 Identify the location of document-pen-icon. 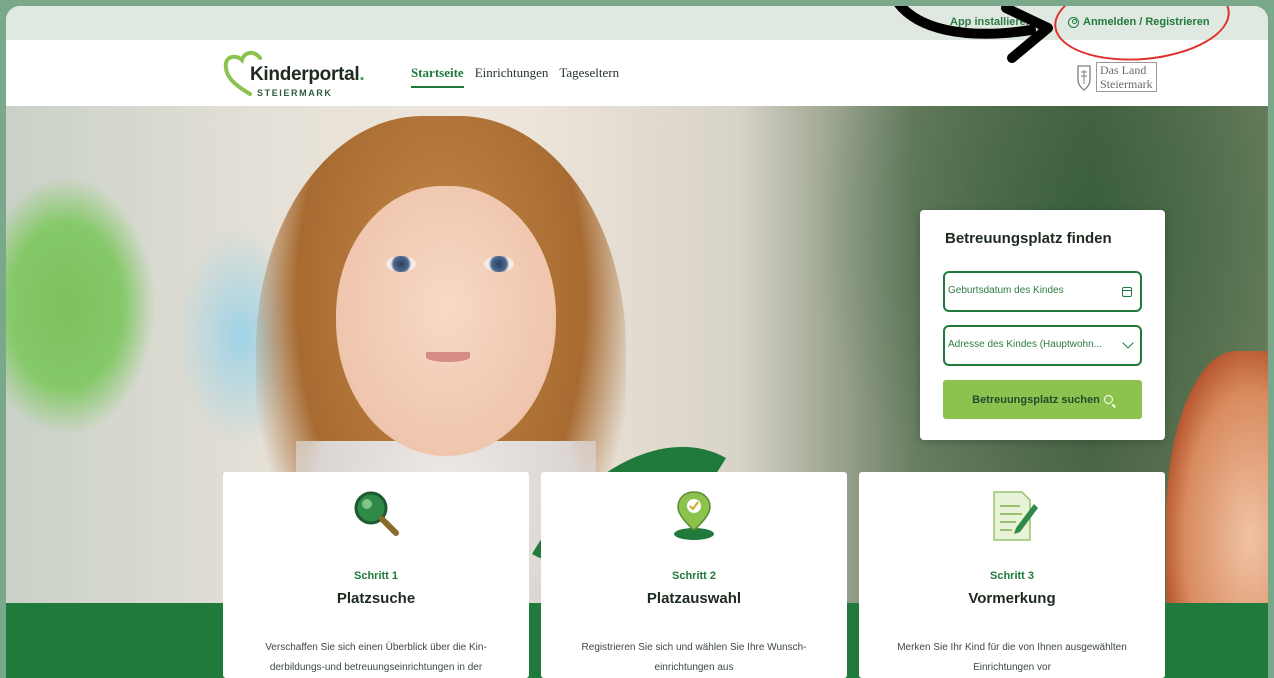
(1015, 516).